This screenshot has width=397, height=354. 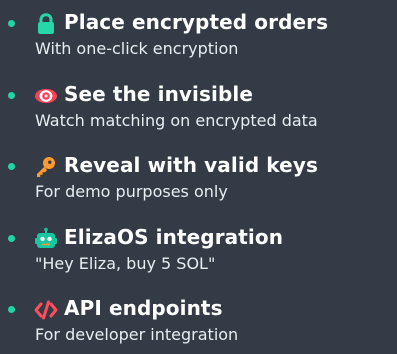 What do you see at coordinates (196, 22) in the screenshot?
I see `feature-title: Place encrypted orders` at bounding box center [196, 22].